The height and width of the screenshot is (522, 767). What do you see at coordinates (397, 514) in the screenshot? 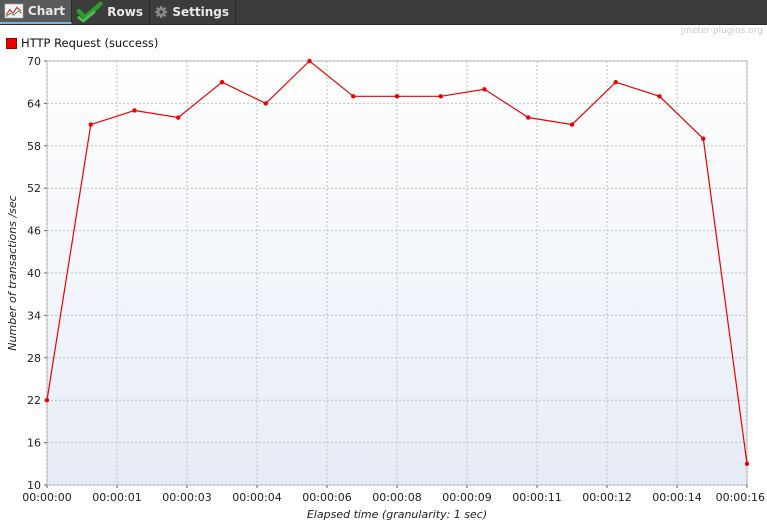
I see `x-axis-title: Elapsed time (granularity: 1 sec)` at bounding box center [397, 514].